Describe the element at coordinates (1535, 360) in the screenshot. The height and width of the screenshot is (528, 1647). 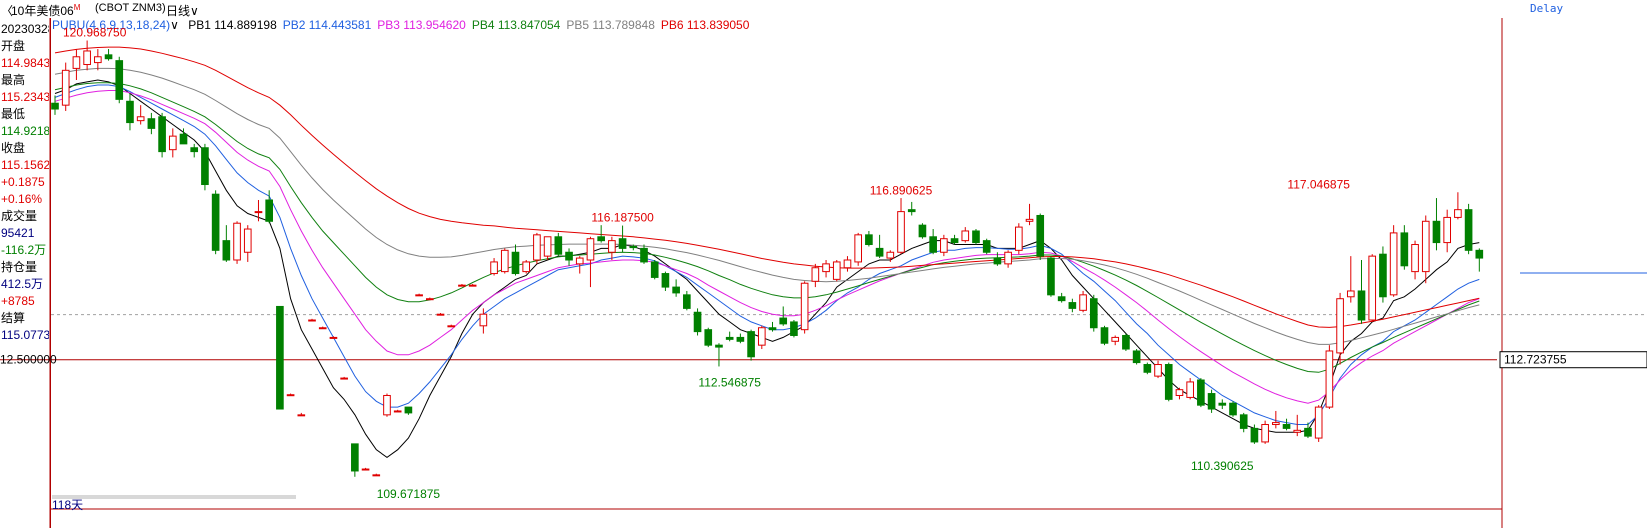
I see `cursor-price-label: 112.723755` at that location.